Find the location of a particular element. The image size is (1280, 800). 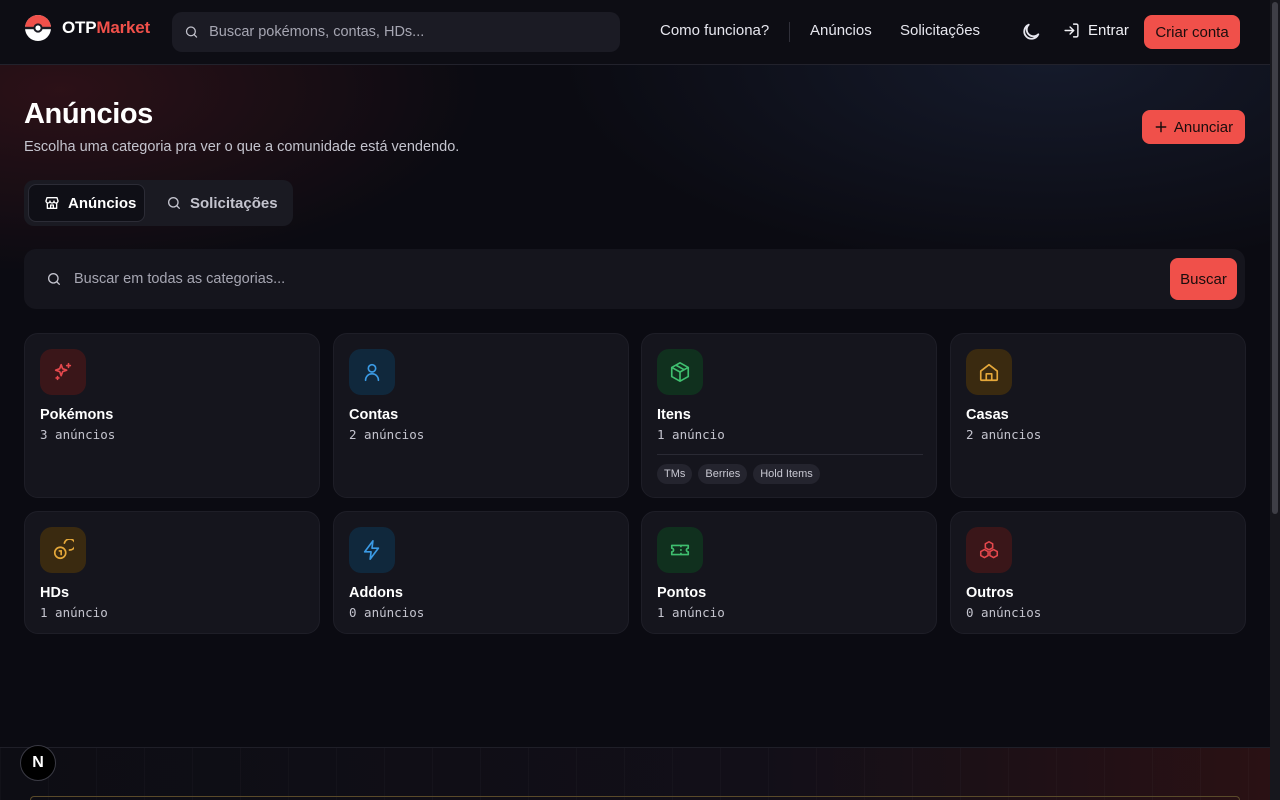

category-card-contas: Contas 2 anúncios is located at coordinates (481, 415).